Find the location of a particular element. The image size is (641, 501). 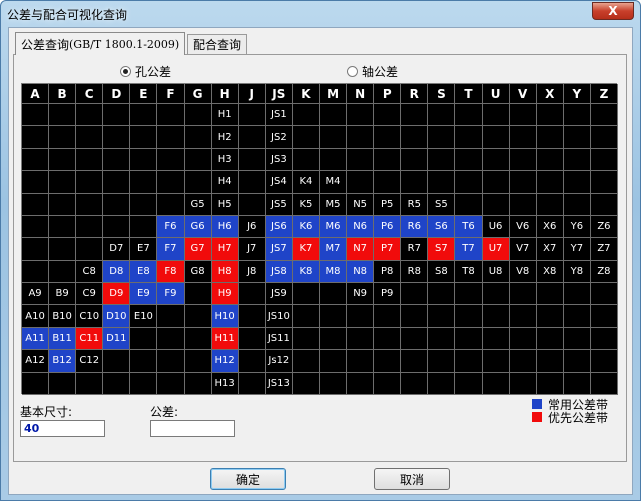

tolerance-cell: H13 is located at coordinates (225, 383).